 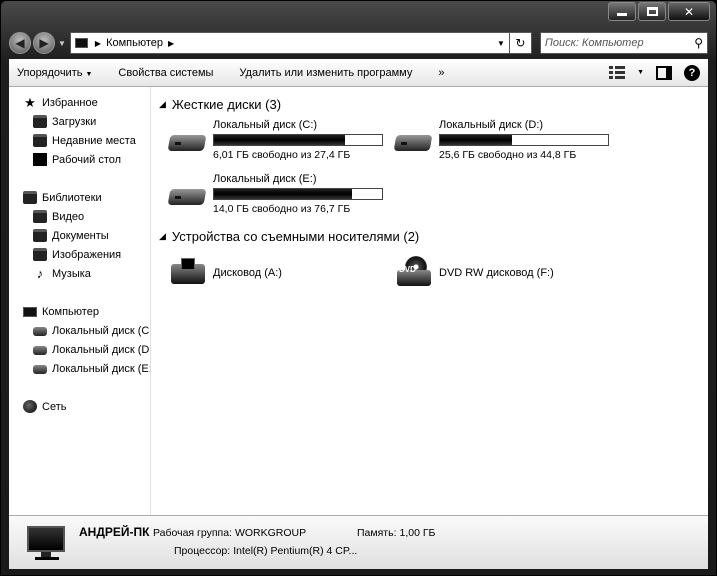 What do you see at coordinates (247, 273) in the screenshot?
I see `drive-name: Дисковод (A:)` at bounding box center [247, 273].